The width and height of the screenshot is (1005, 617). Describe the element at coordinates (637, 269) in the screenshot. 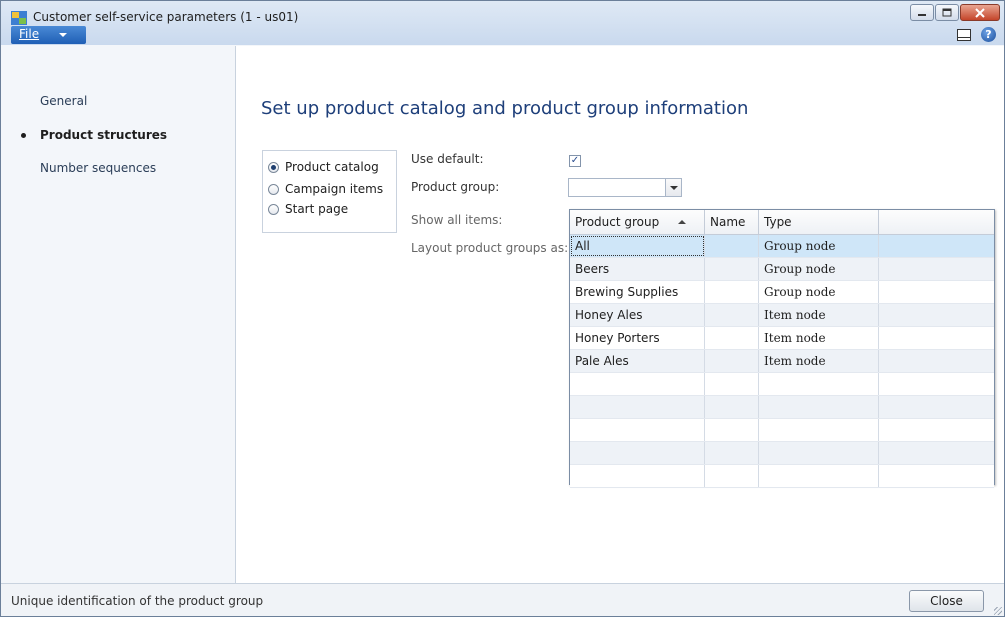

I see `cell-product-group: Beers` at that location.